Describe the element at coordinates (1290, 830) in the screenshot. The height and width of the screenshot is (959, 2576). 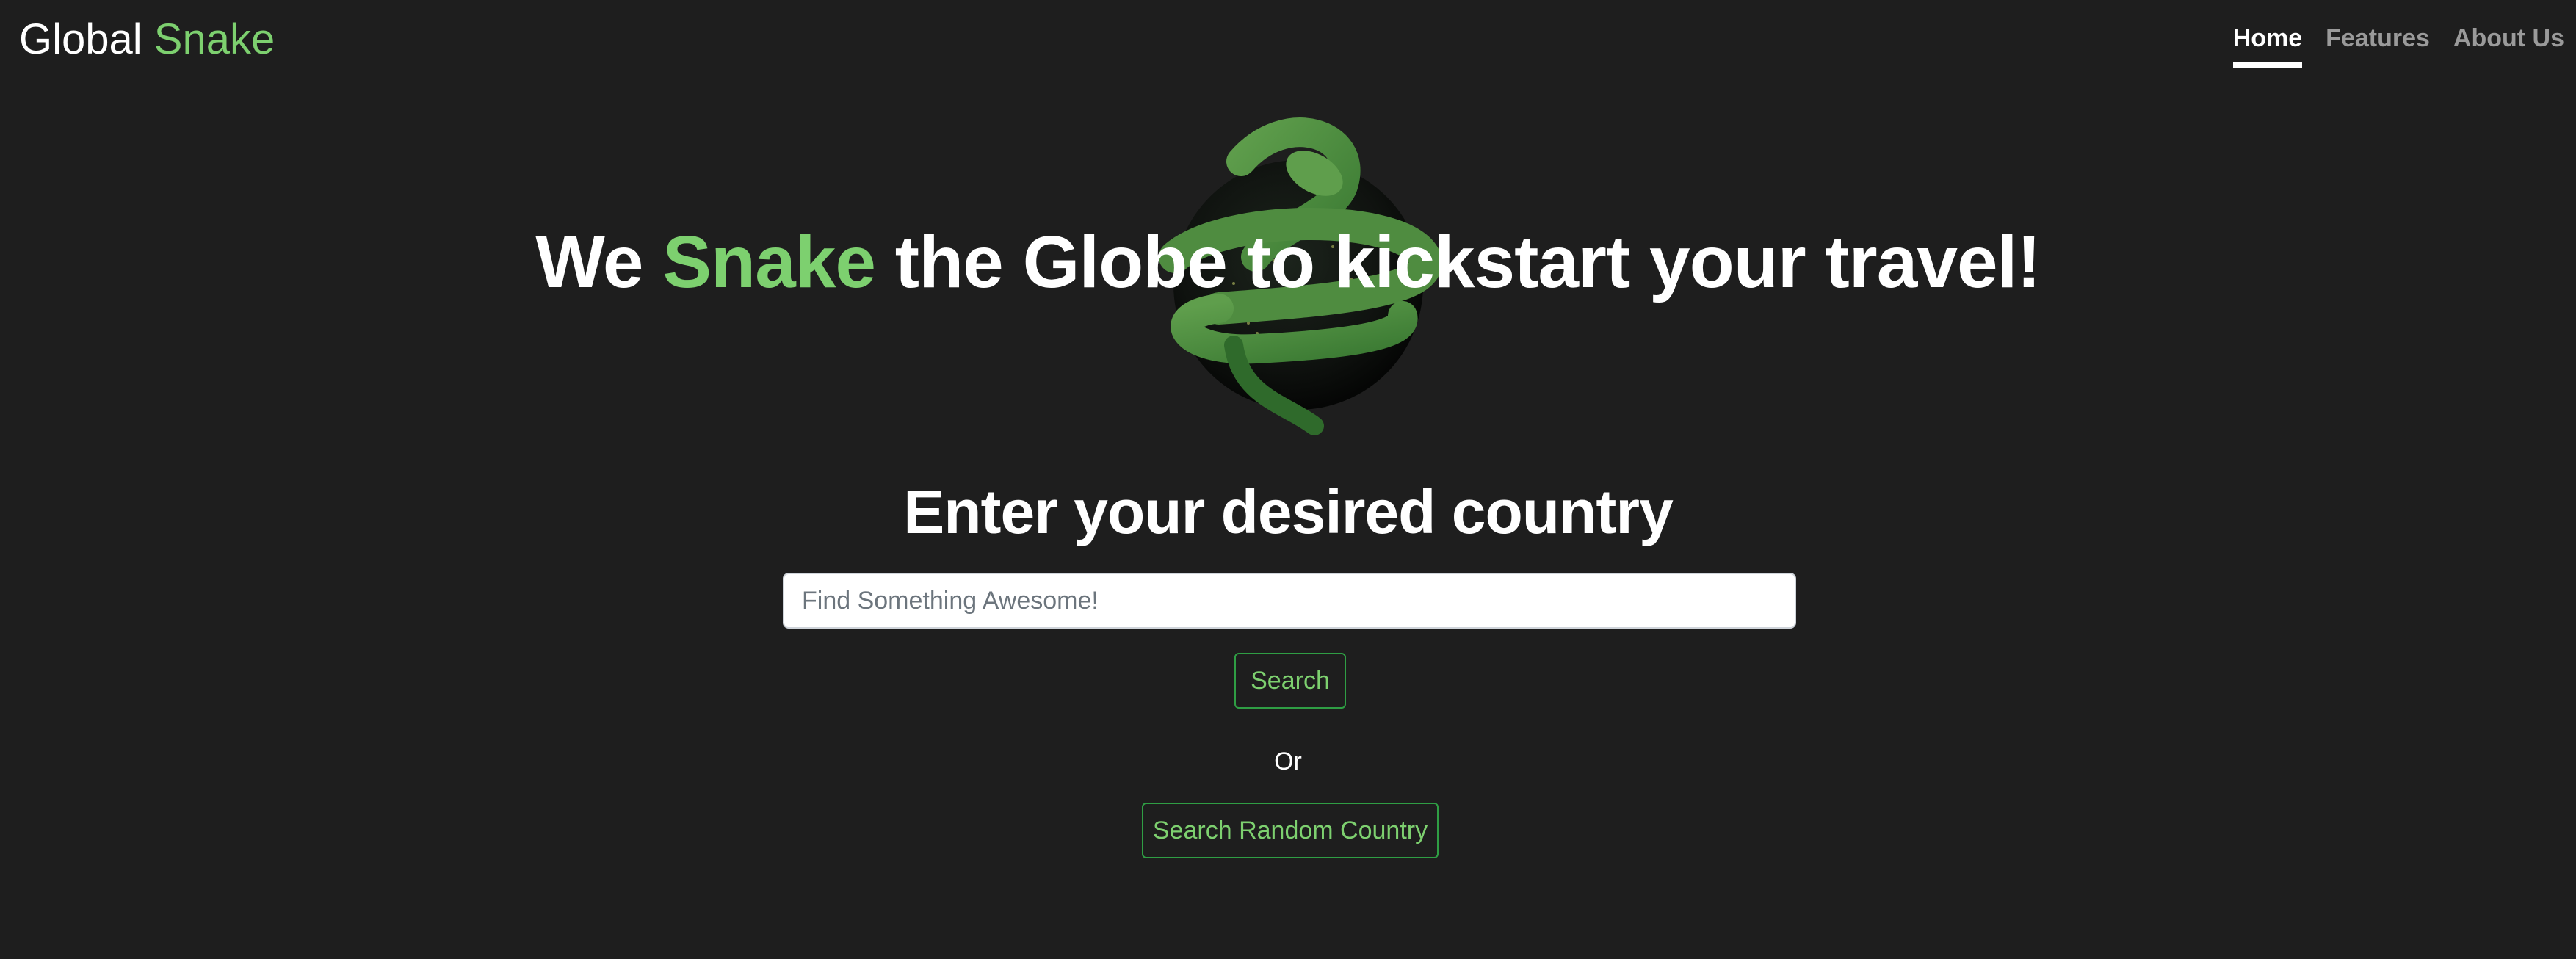
I see `search-random-country-button: Search Random Country` at that location.